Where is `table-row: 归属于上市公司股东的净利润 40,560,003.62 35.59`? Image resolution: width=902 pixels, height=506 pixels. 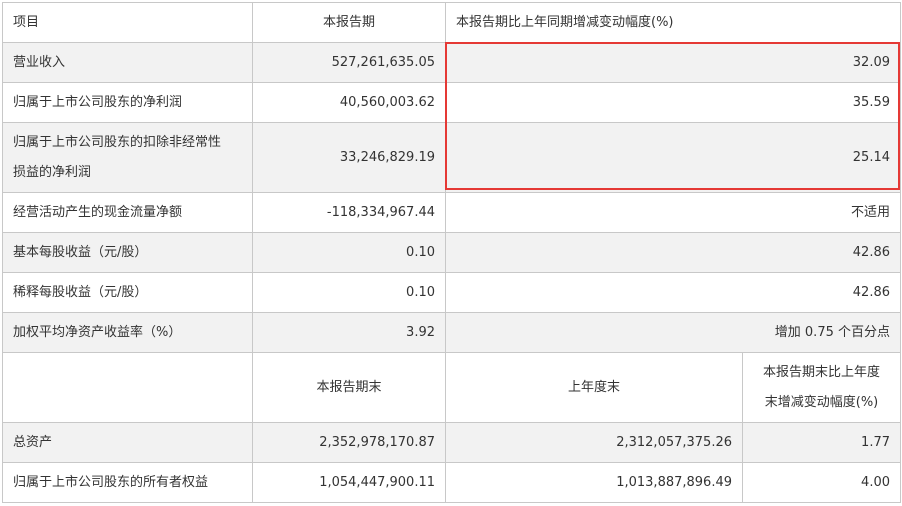 table-row: 归属于上市公司股东的净利润 40,560,003.62 35.59 is located at coordinates (451, 102).